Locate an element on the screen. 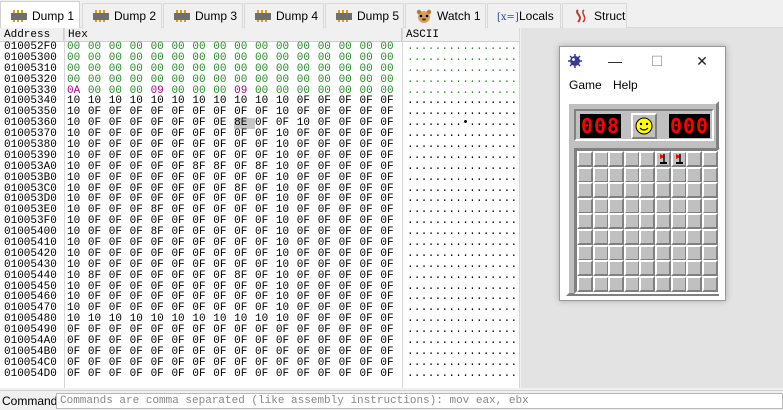  window-titlebar: — ☐ ✕ is located at coordinates (642, 61).